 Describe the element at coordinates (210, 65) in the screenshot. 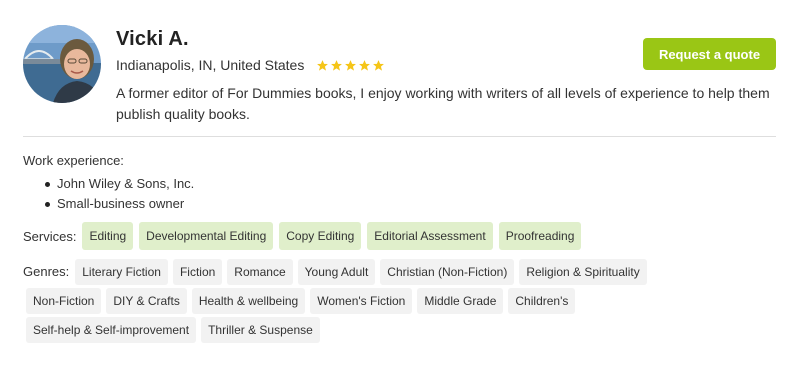

I see `location-text: Indianapolis, IN, United States` at that location.